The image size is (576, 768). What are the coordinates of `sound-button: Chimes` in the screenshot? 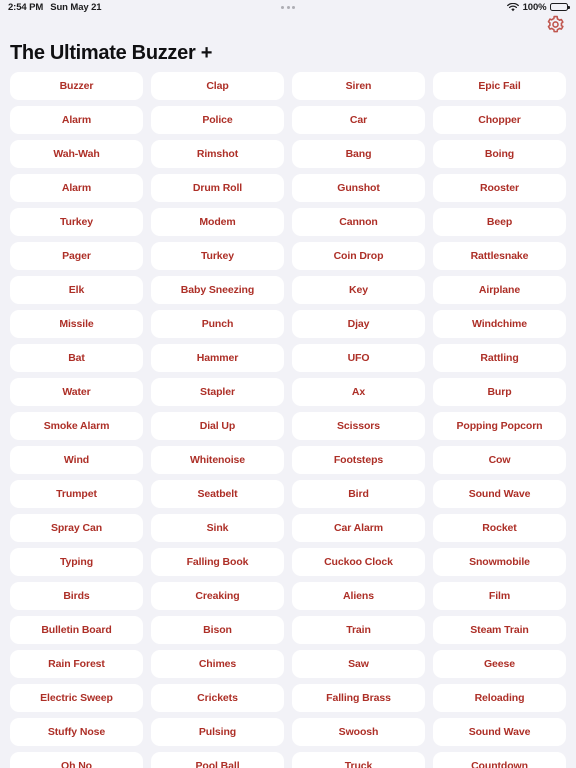 It's located at (217, 664).